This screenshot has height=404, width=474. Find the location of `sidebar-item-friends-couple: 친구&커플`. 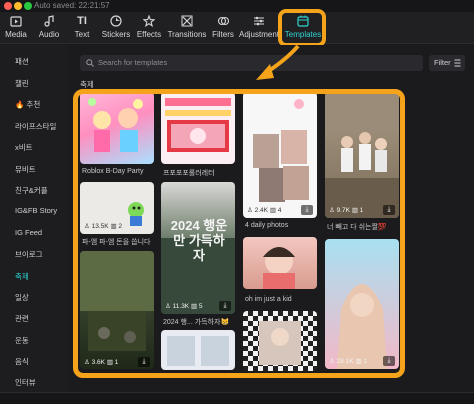

sidebar-item-friends-couple: 친구&커플 is located at coordinates (31, 190).